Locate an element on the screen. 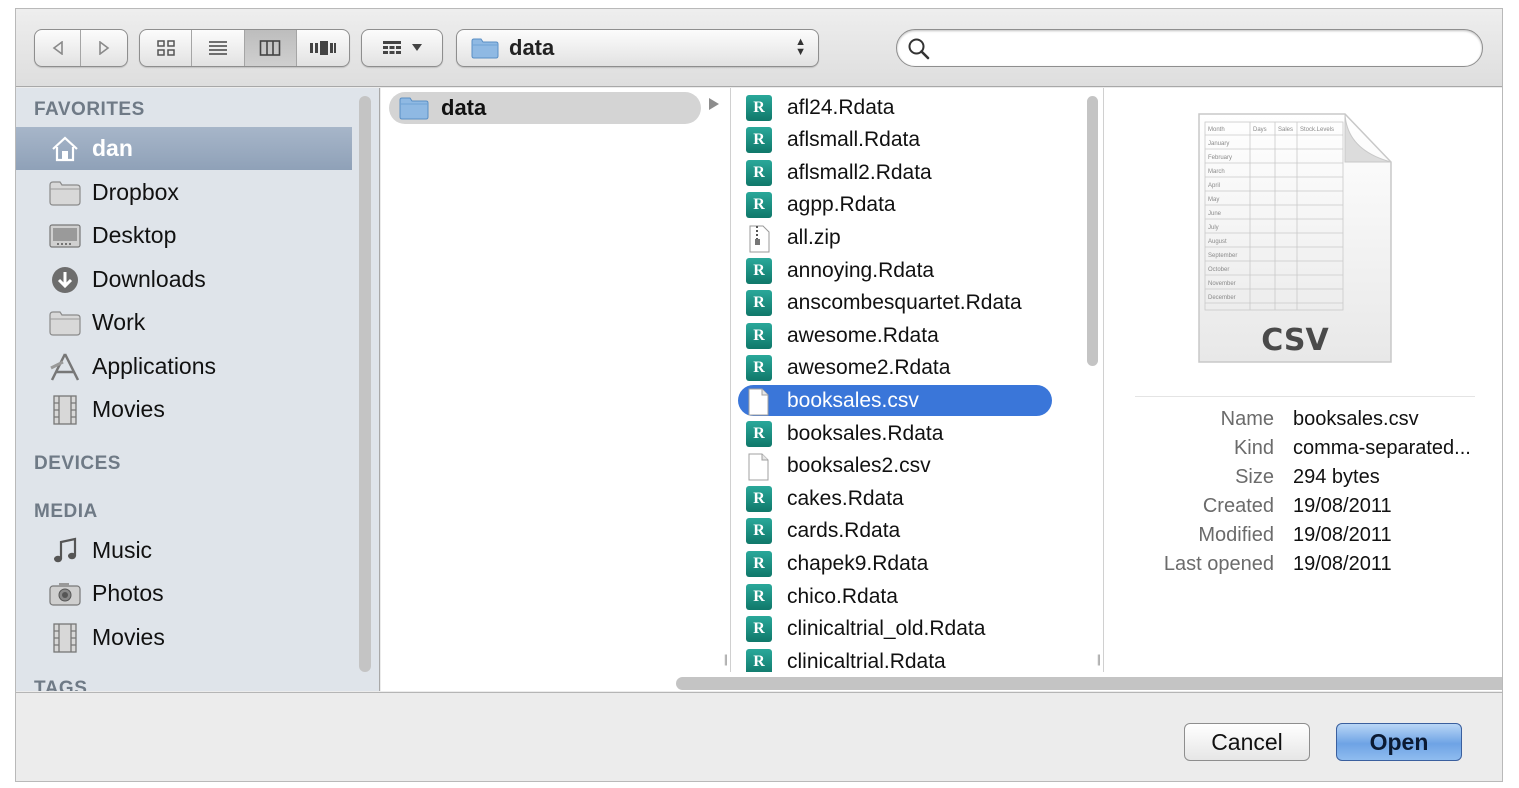 This screenshot has width=1519, height=788. file-row: Rannoying.Rdata is located at coordinates (895, 270).